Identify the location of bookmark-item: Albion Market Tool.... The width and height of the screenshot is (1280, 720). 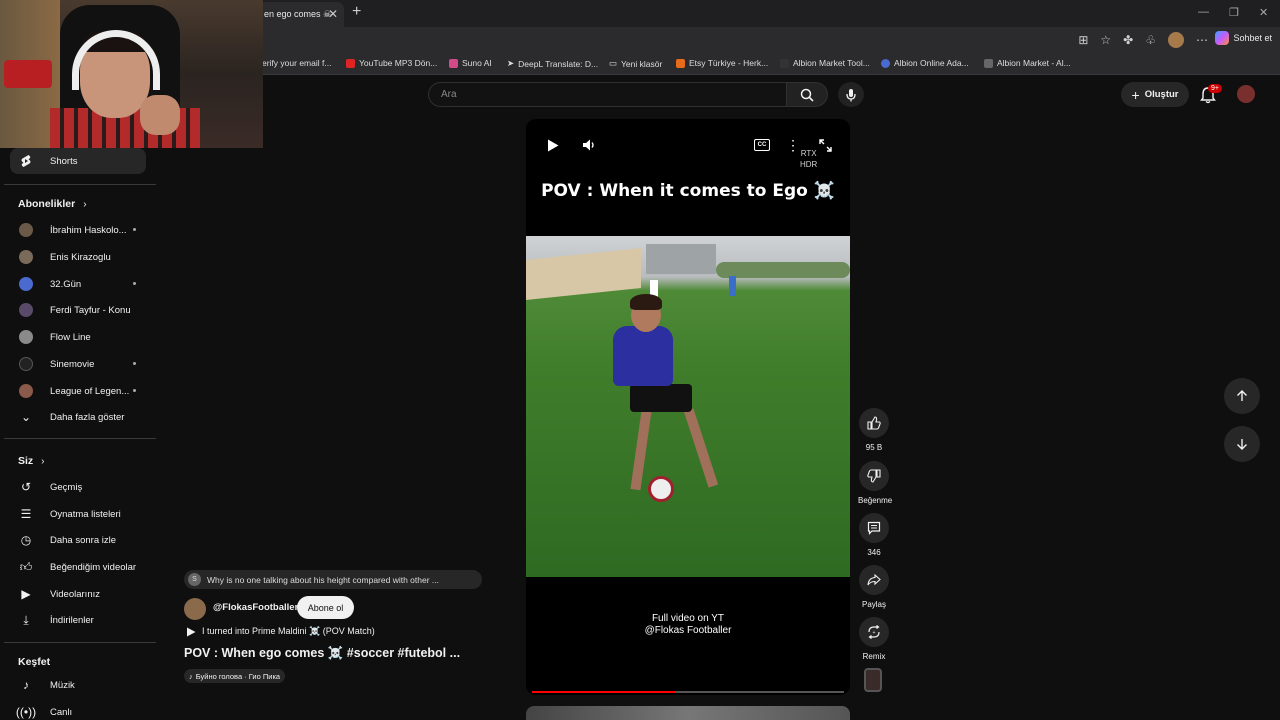
(825, 63).